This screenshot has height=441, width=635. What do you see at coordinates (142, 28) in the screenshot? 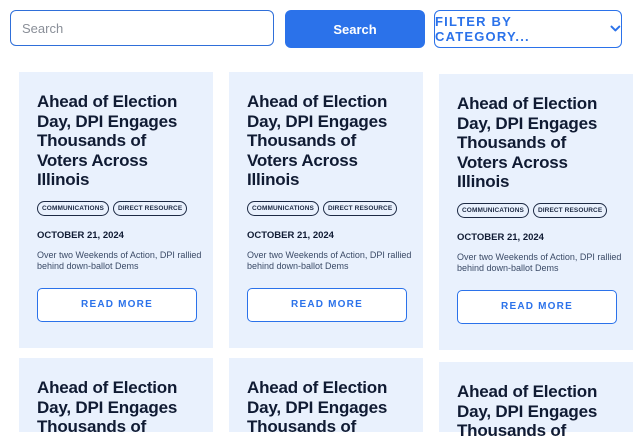
I see `search-input` at bounding box center [142, 28].